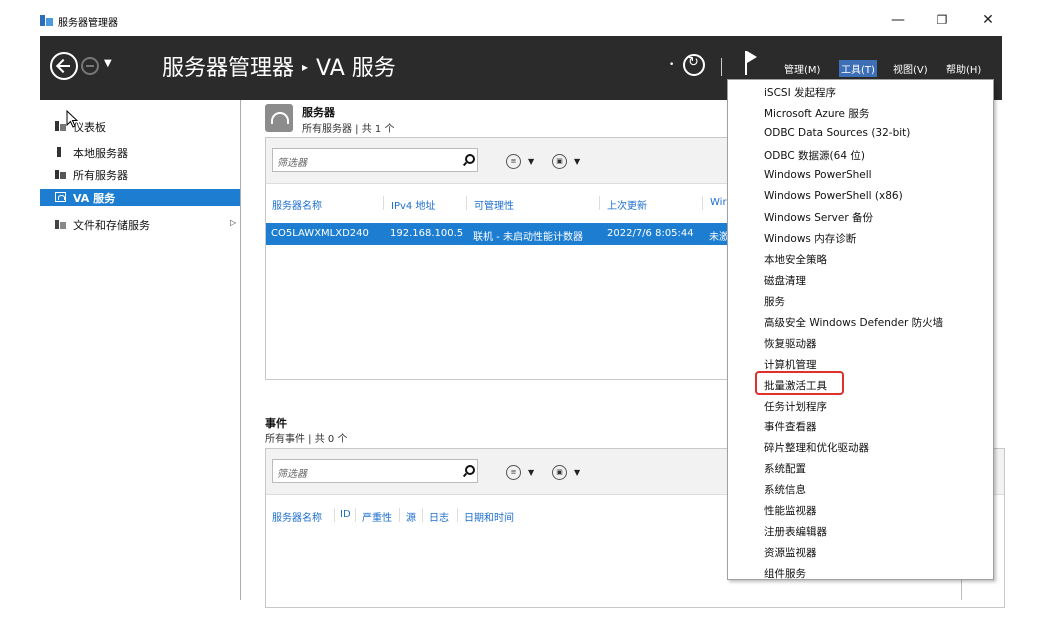 This screenshot has width=1038, height=630. I want to click on sidebar-item-local-server: 本地服务器, so click(140, 152).